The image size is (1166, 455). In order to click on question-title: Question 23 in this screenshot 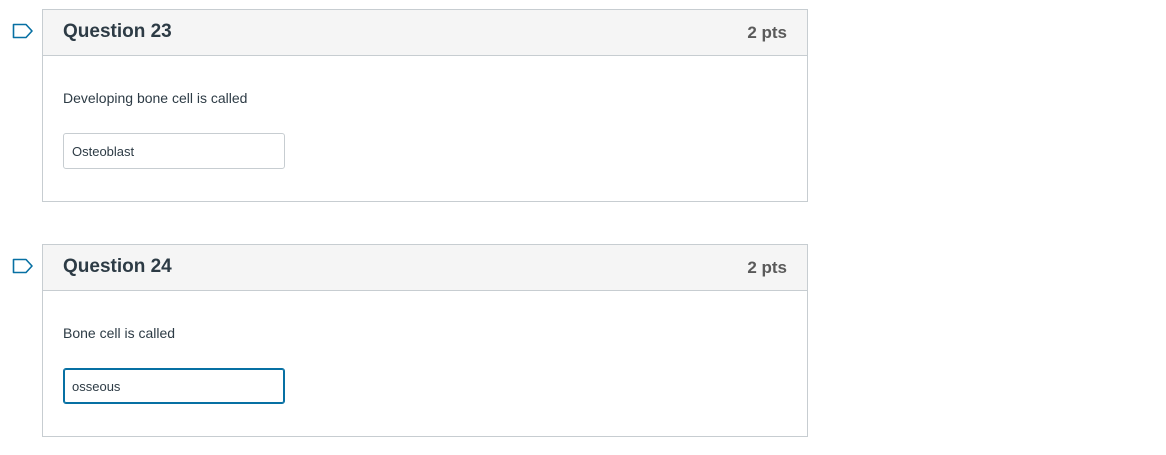, I will do `click(117, 31)`.